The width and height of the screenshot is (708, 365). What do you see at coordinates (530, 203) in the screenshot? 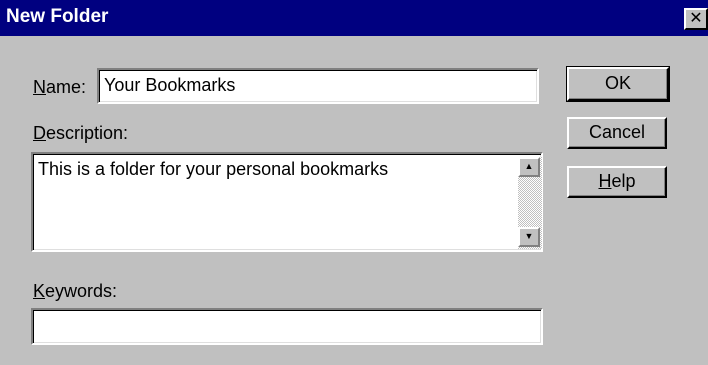
I see `description-scrollbar: ▲ ▼` at bounding box center [530, 203].